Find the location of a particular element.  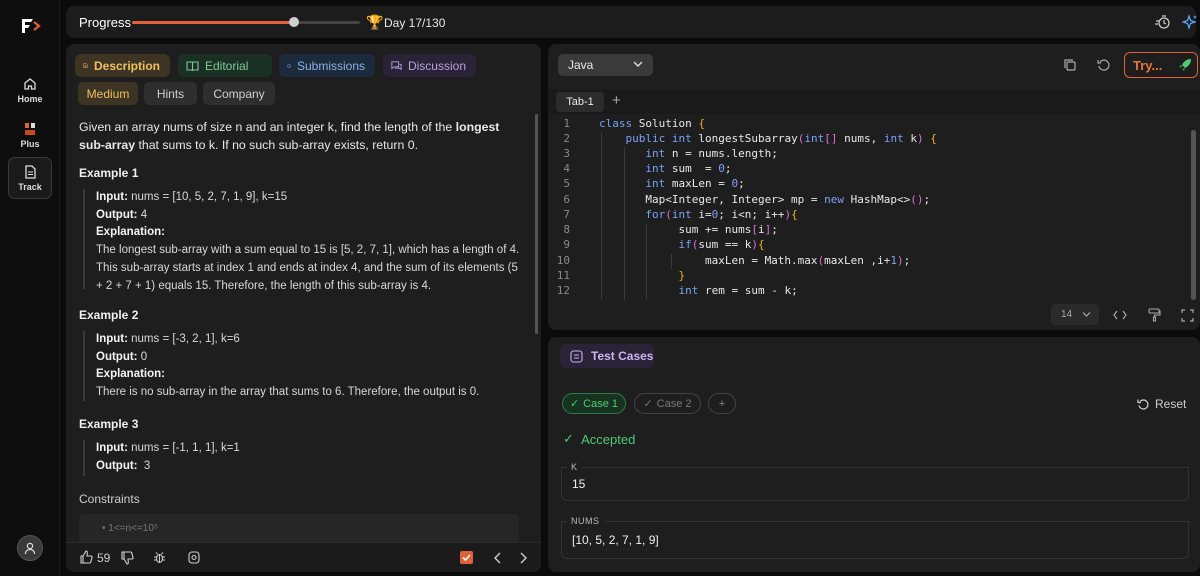

user-icon is located at coordinates (30, 548).